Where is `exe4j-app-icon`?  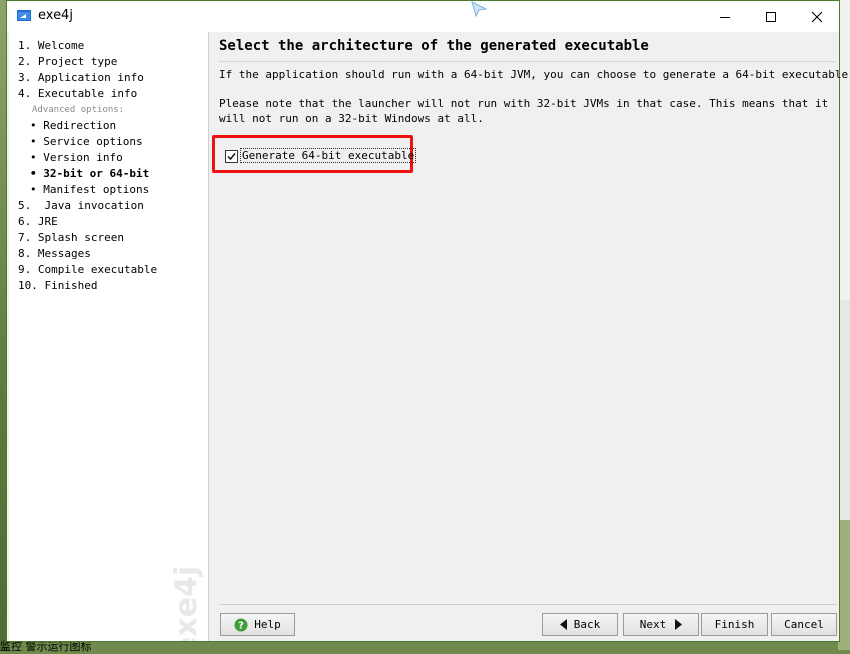
exe4j-app-icon is located at coordinates (24, 15).